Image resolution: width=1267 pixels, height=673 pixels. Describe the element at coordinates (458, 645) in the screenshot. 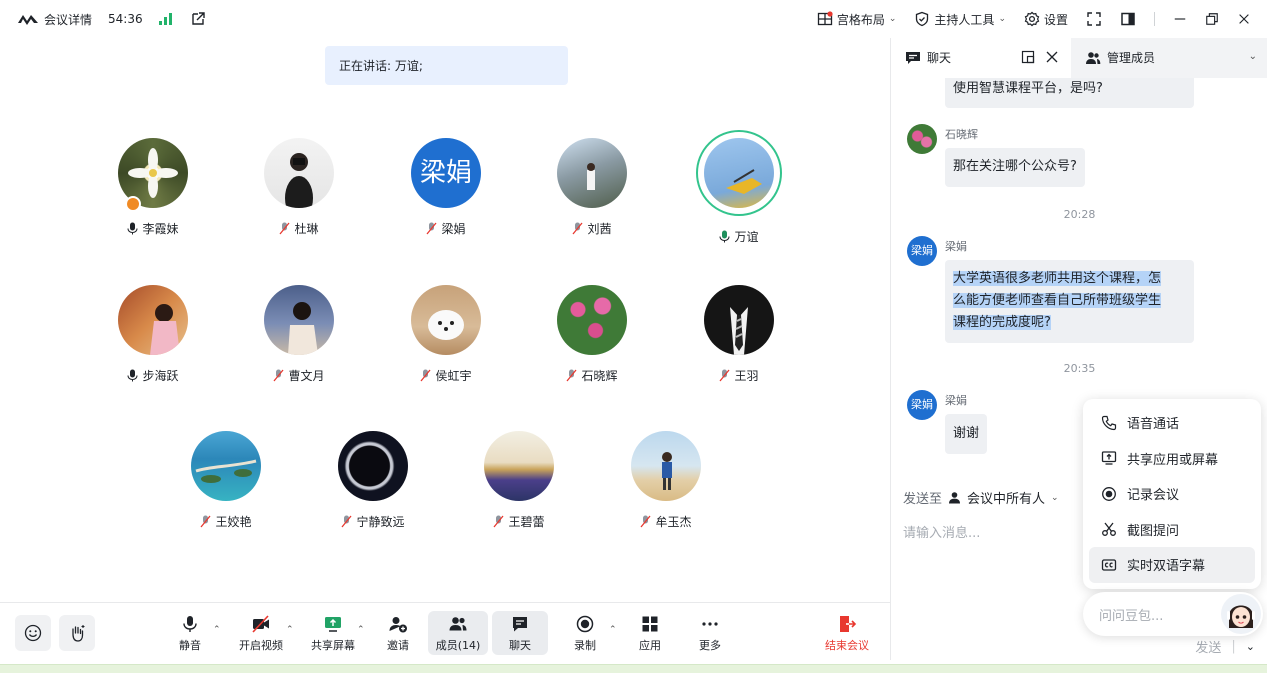

I see `members-label: 成员(14)` at that location.